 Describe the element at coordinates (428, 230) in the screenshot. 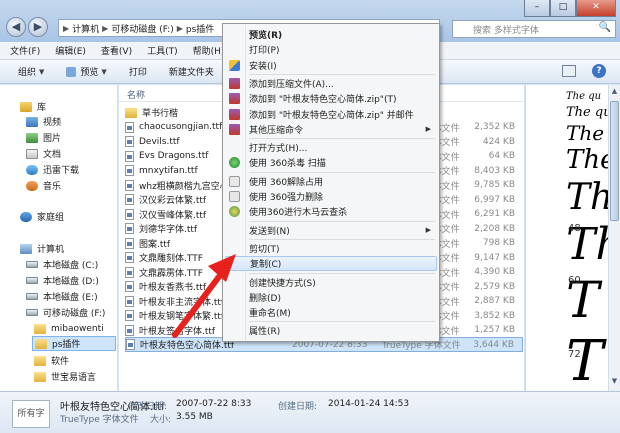

I see `submenu-arrow-icon: ▶` at that location.